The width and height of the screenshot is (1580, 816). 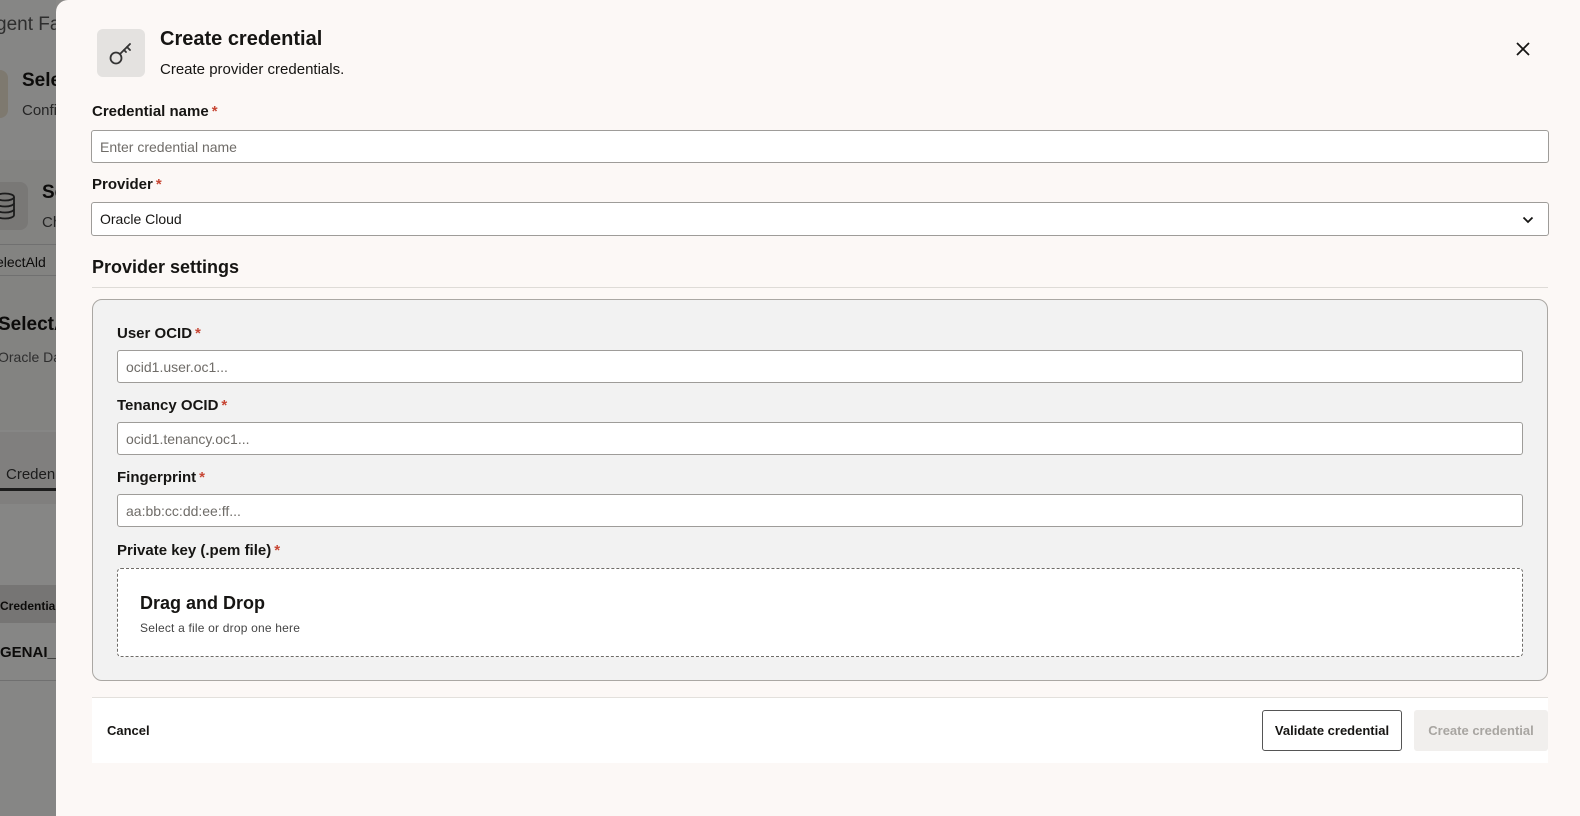 I want to click on credential-name-label: Credential name *, so click(x=155, y=111).